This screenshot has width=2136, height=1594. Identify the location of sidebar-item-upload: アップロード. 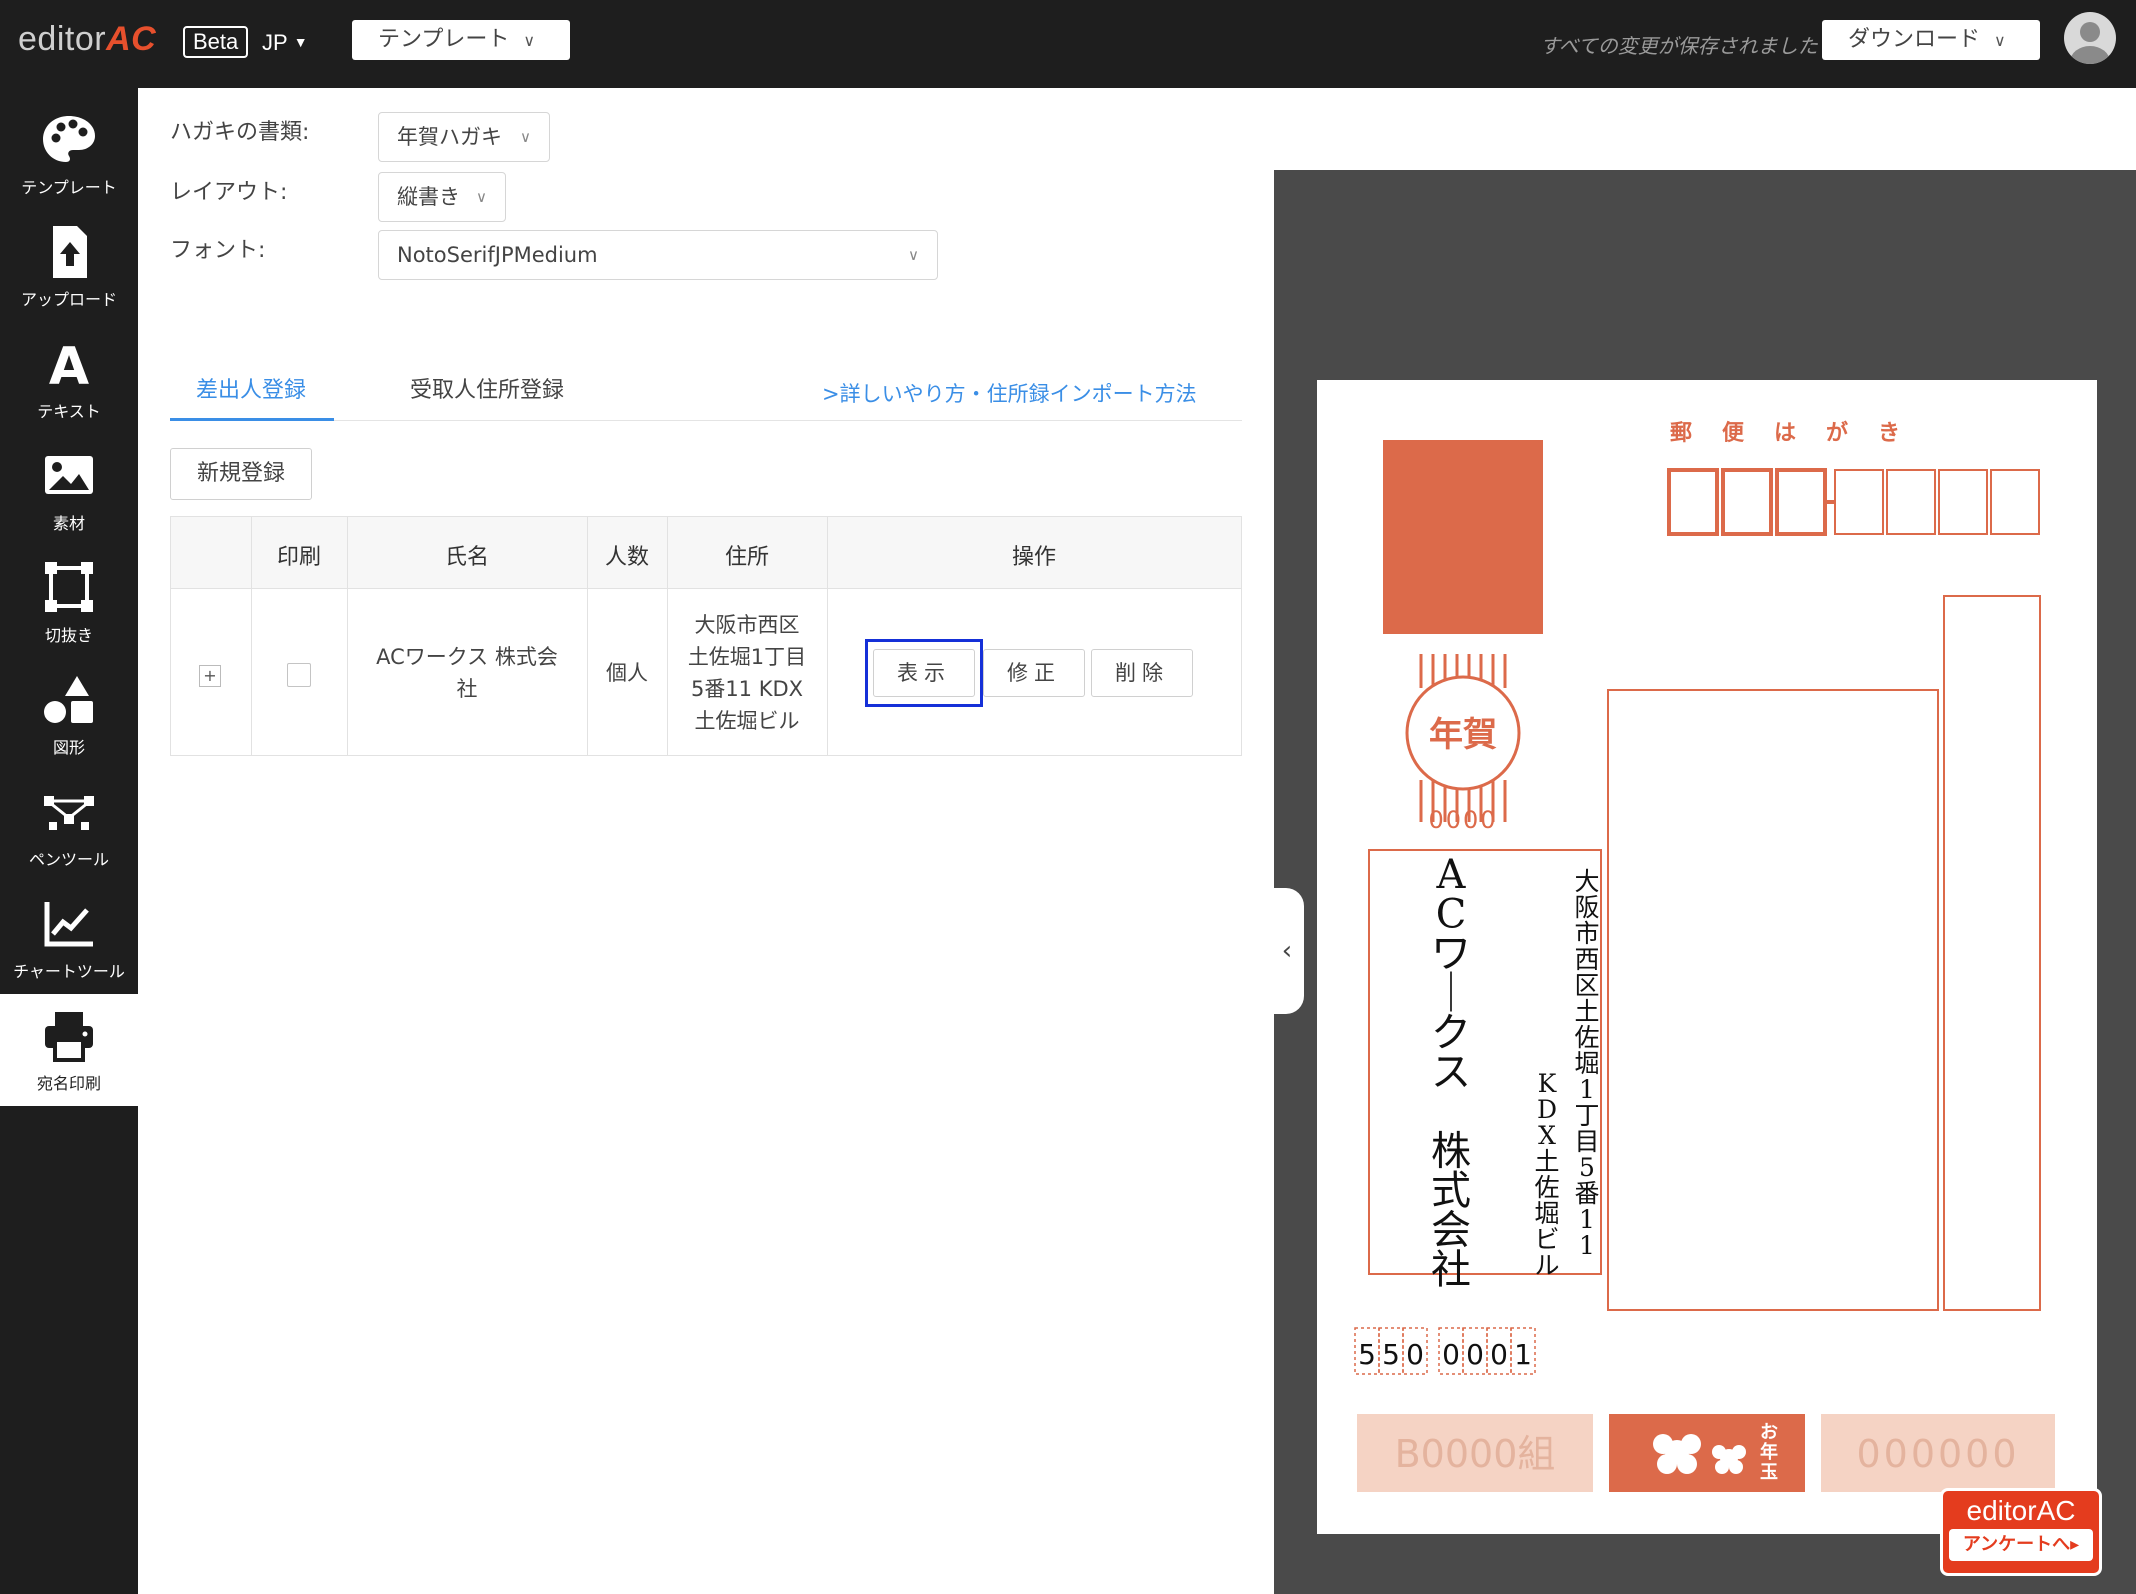
(69, 266).